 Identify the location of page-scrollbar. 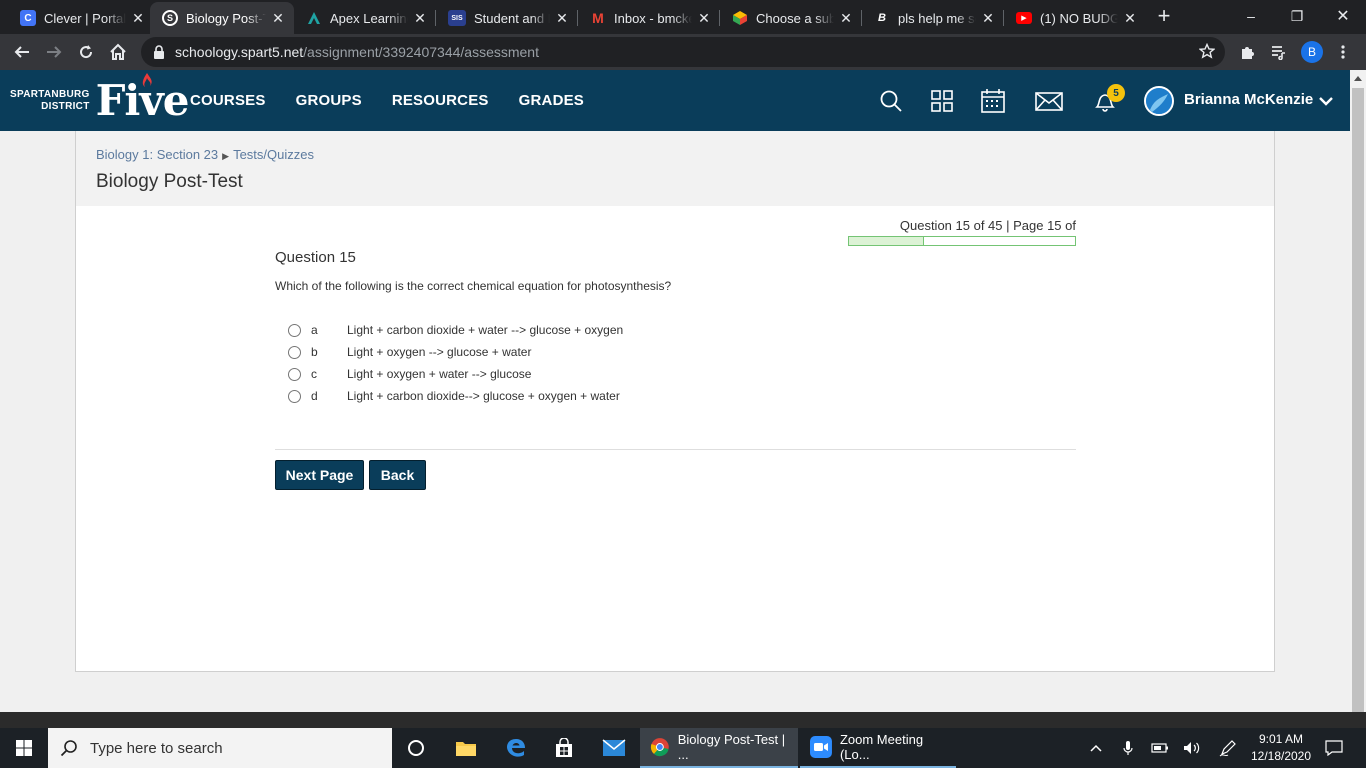
(1358, 405).